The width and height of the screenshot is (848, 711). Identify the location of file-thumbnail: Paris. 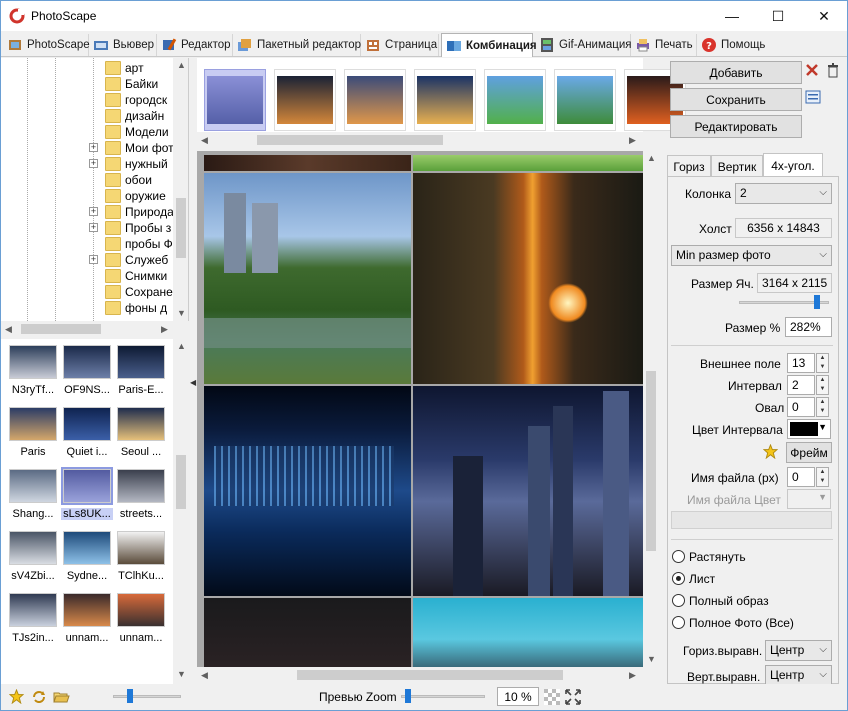
(33, 434).